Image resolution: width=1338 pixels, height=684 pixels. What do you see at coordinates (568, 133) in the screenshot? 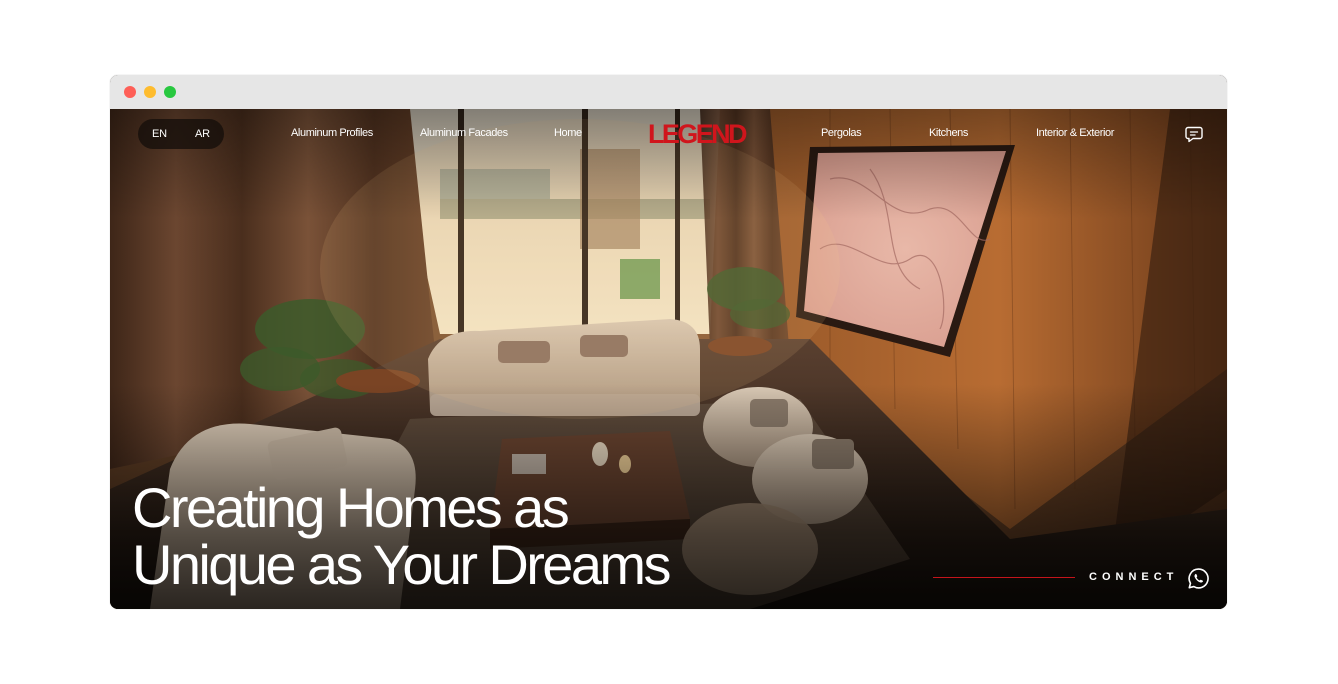
I see `nav-home: Home` at bounding box center [568, 133].